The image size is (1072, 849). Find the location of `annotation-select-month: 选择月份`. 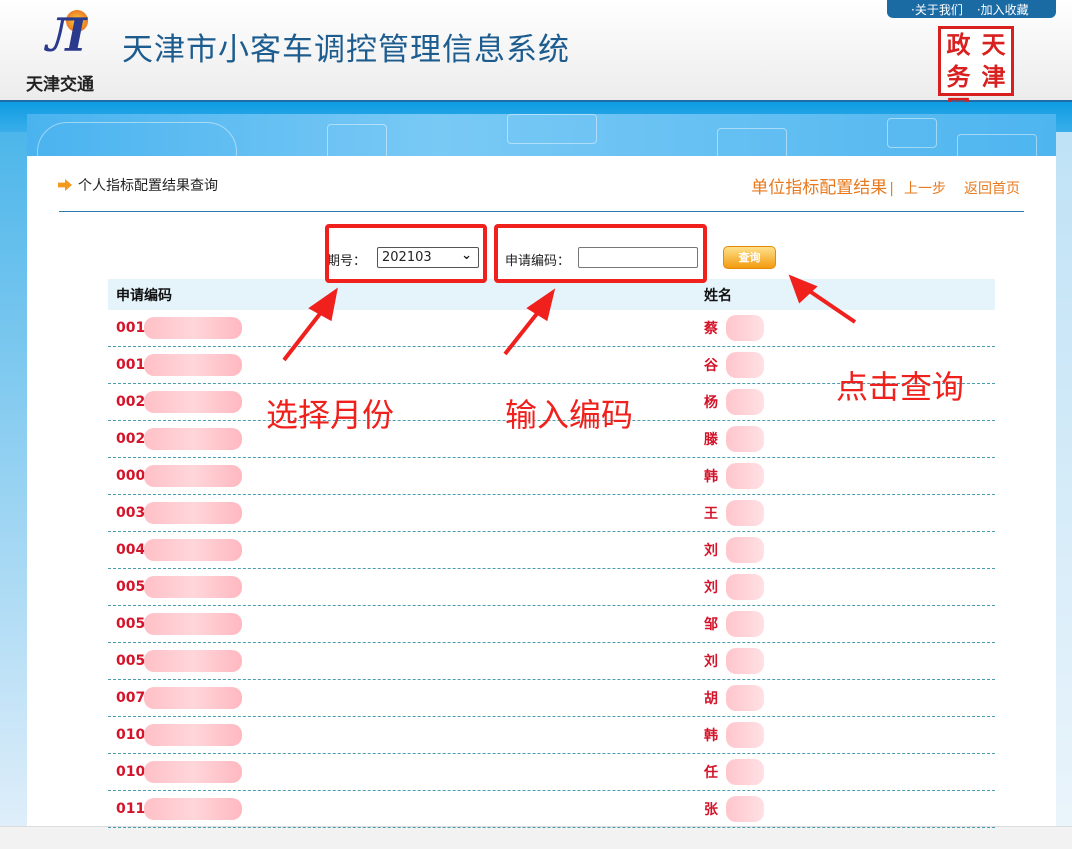

annotation-select-month: 选择月份 is located at coordinates (330, 415).